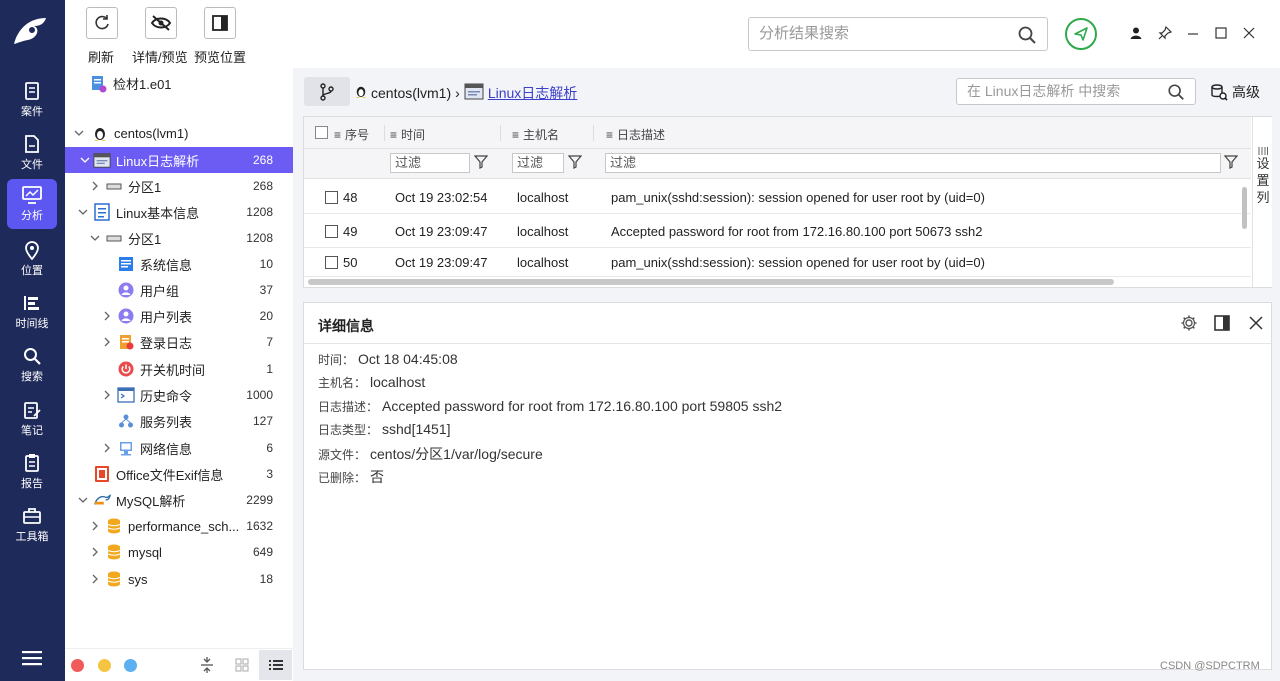 Image resolution: width=1280 pixels, height=681 pixels. Describe the element at coordinates (538, 163) in the screenshot. I see `filter-input-host: 过滤` at that location.